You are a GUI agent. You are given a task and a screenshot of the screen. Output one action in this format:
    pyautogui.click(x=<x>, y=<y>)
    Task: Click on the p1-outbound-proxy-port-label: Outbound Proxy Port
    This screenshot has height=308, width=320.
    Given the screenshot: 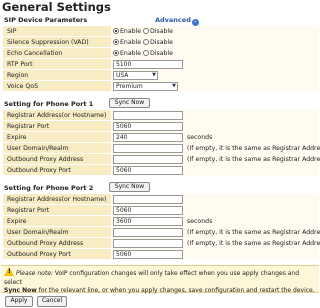 What is the action you would take?
    pyautogui.click(x=39, y=170)
    